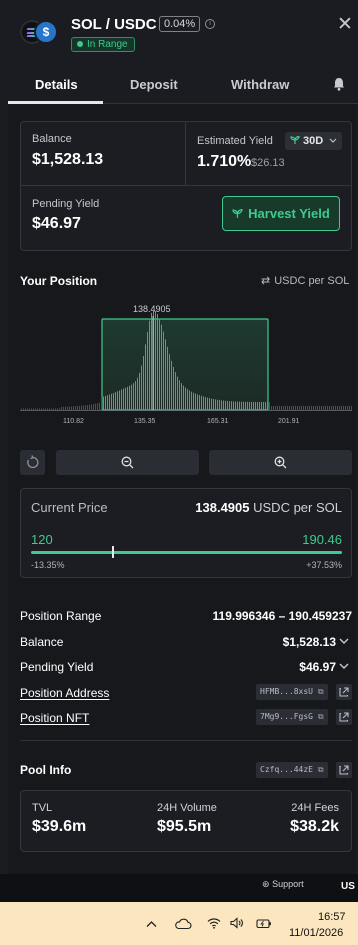 This screenshot has width=358, height=945. What do you see at coordinates (292, 770) in the screenshot?
I see `pool-address-copy: Czfq...44zE ⧉` at bounding box center [292, 770].